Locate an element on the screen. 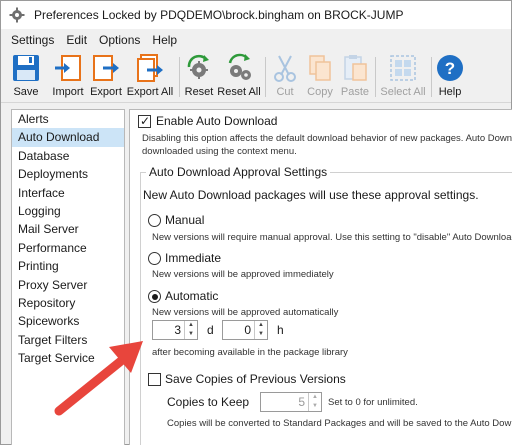  sidebar-item-proxy-server: Proxy Server is located at coordinates (68, 285).